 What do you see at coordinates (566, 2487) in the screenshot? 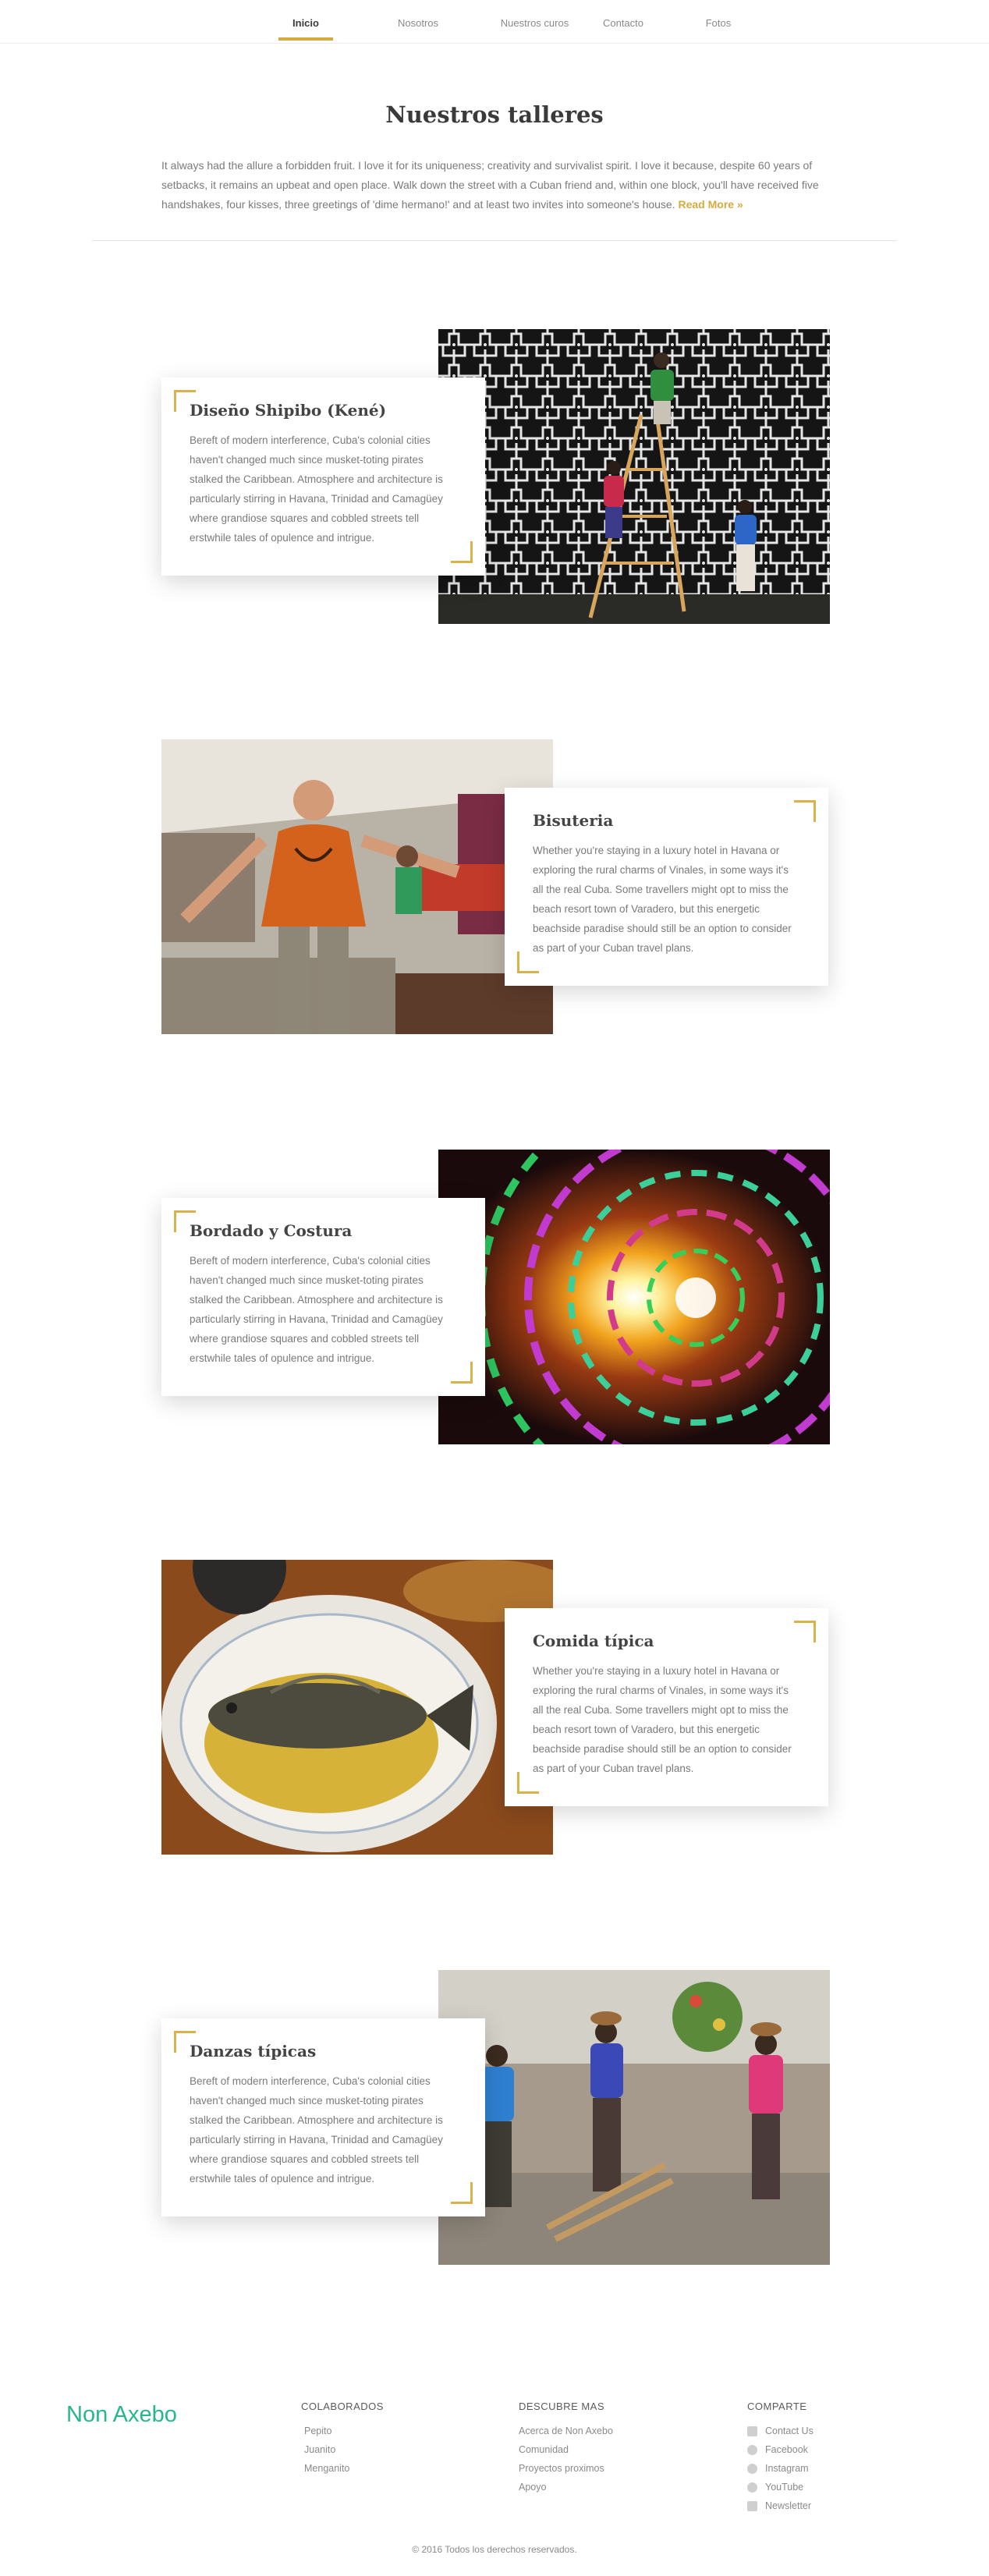
I see `footer-link: Apoyo` at bounding box center [566, 2487].